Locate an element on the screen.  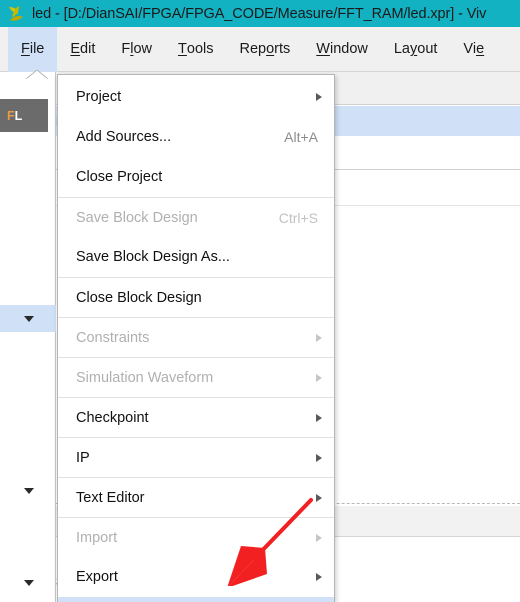
menu-file-mnemonic: F is located at coordinates (25, 49).